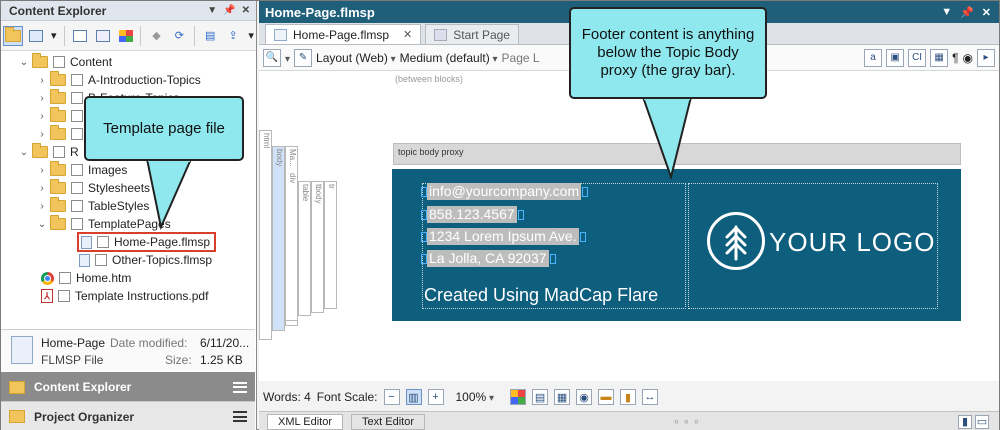 This screenshot has height=430, width=1000. I want to click on font-scale-decrease-button: −, so click(391, 397).